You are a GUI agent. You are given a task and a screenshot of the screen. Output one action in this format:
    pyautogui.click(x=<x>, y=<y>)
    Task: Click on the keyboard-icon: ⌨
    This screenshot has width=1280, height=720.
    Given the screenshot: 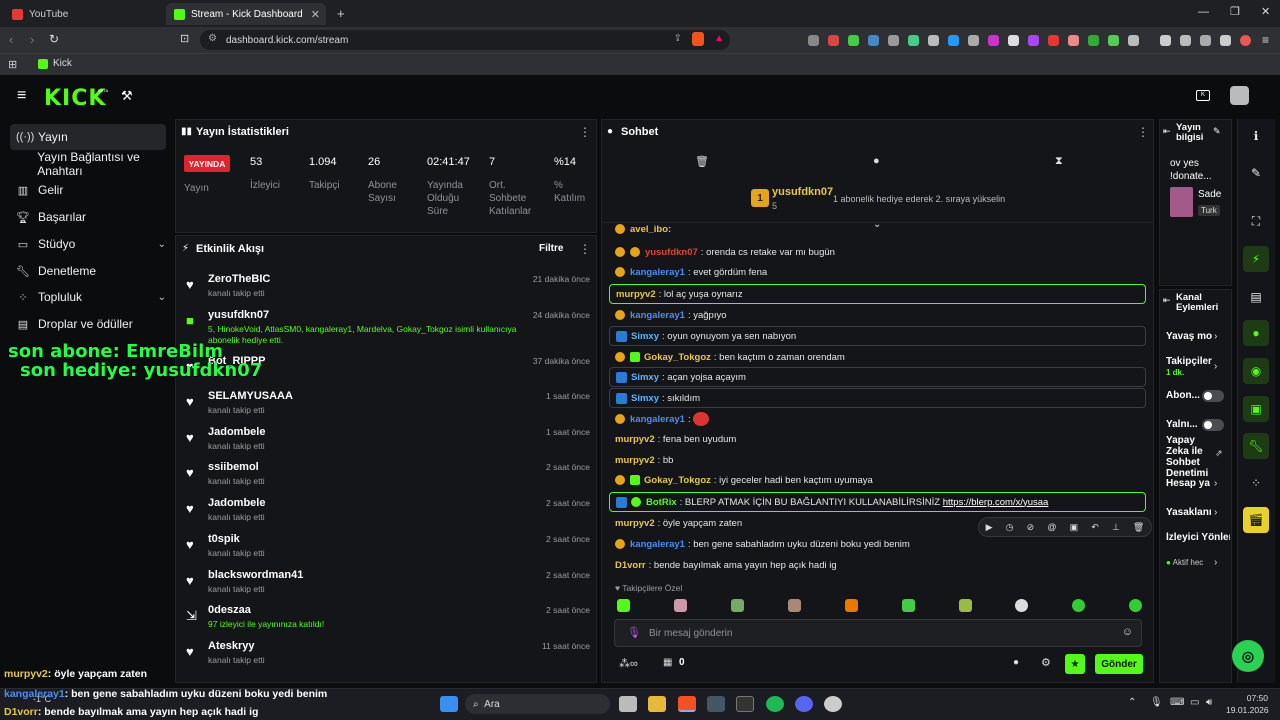 What is the action you would take?
    pyautogui.click(x=1177, y=702)
    